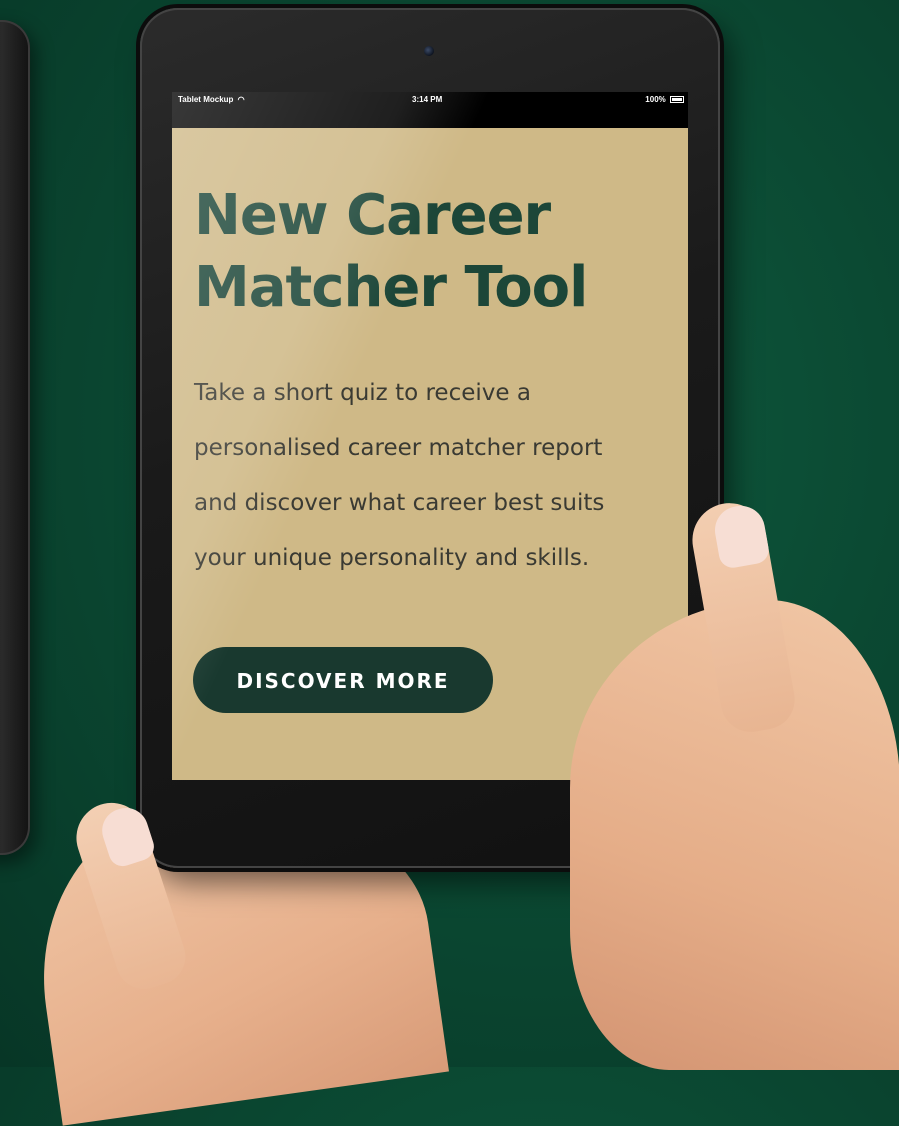 The image size is (899, 1126). I want to click on title-line-2: Matcher Tool, so click(391, 287).